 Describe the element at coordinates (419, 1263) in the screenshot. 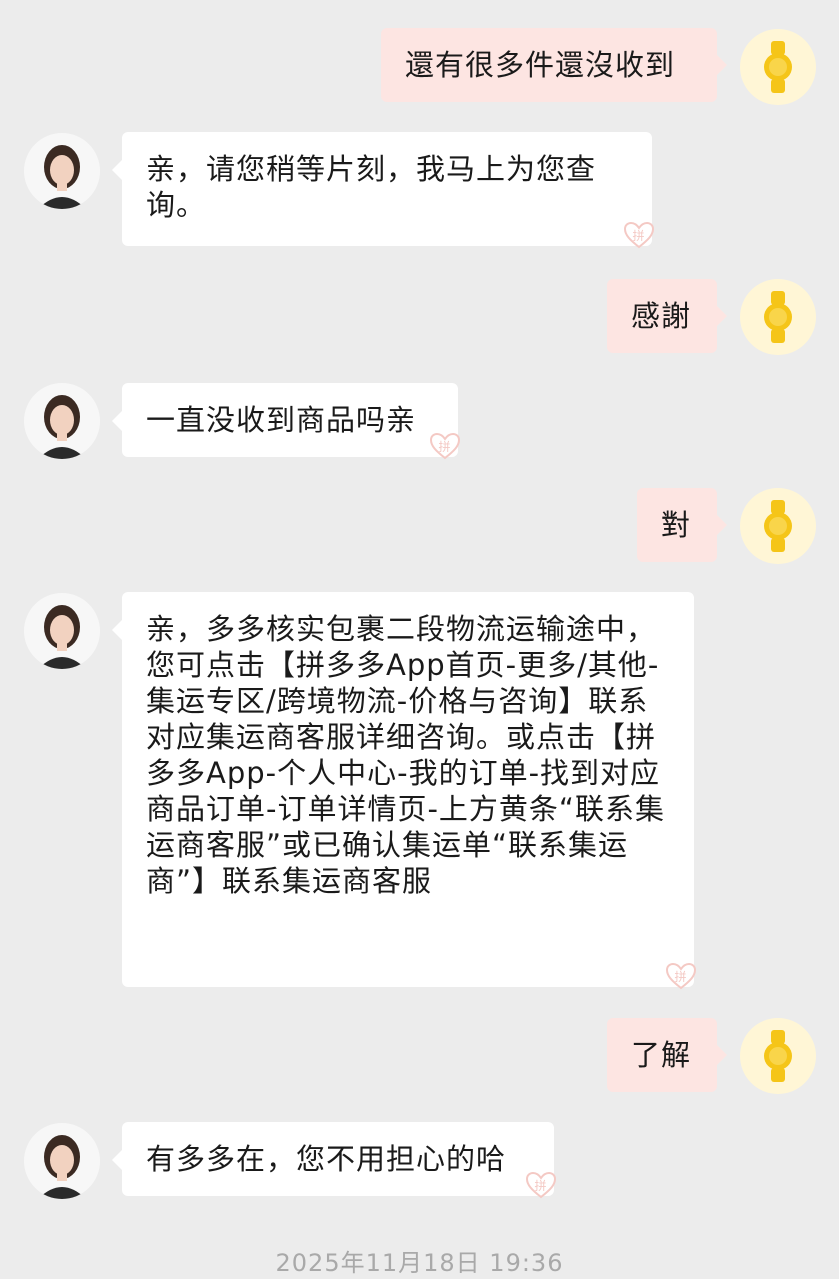

I see `chat-timestamp: 2025年11月18日 19:36` at that location.